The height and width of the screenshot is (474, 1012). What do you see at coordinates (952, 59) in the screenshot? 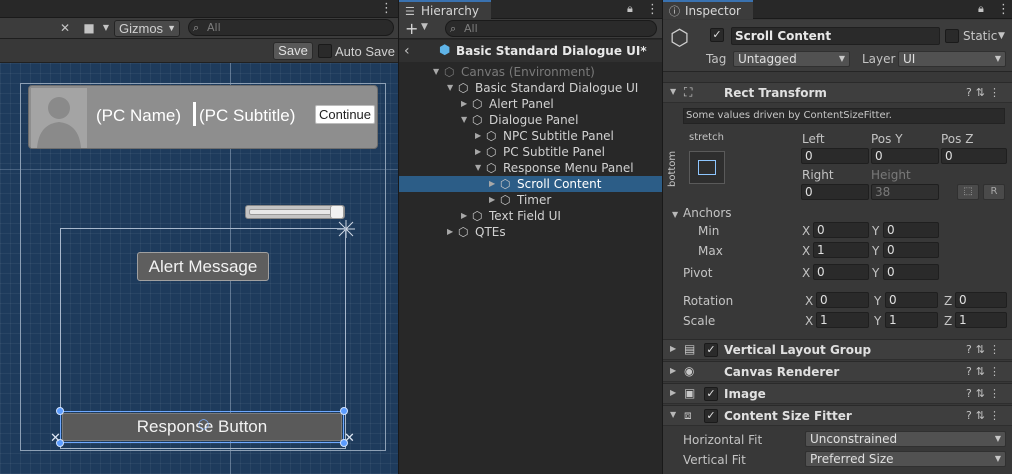
I see `layer-dropdown: UI ▼` at bounding box center [952, 59].